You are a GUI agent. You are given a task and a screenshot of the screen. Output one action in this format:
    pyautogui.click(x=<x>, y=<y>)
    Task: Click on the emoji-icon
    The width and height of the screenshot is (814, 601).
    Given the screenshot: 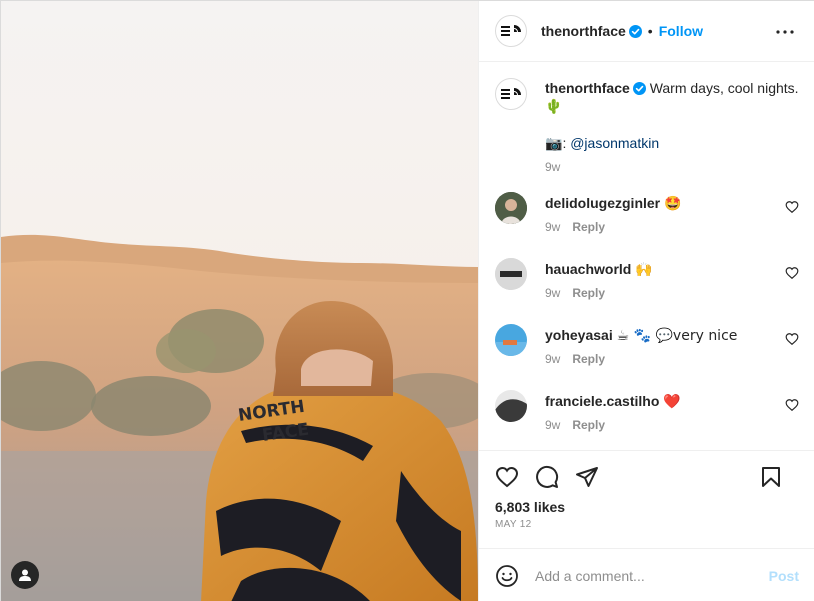 What is the action you would take?
    pyautogui.click(x=507, y=576)
    